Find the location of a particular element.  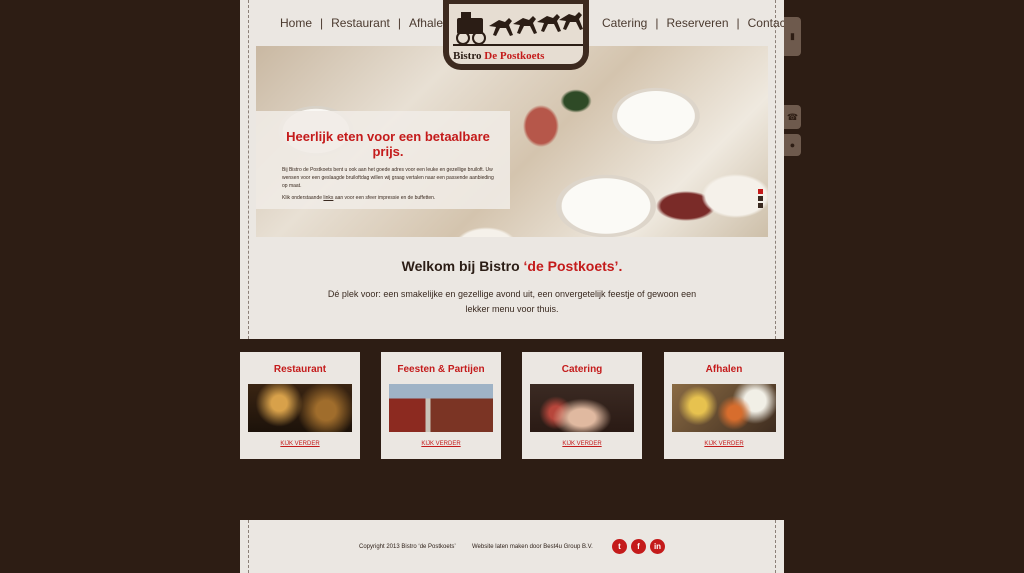

main-nav-right: Catering | Reserveren | Contact is located at coordinates (695, 23).